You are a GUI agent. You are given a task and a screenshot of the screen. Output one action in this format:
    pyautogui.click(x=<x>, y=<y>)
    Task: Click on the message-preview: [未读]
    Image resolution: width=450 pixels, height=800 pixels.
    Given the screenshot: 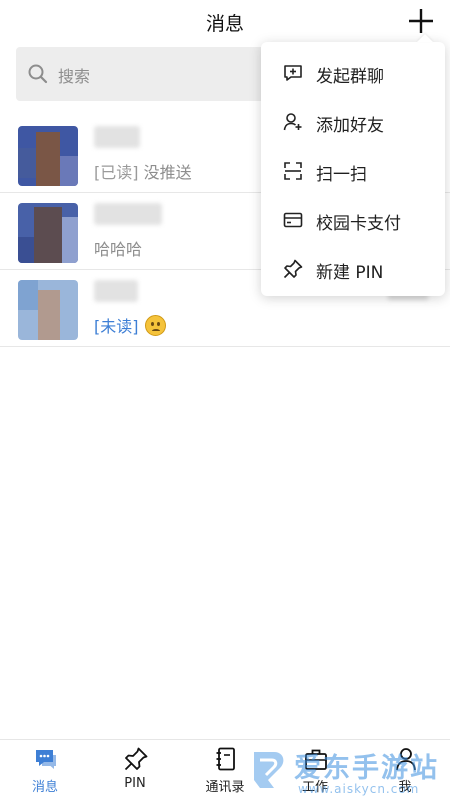 What is the action you would take?
    pyautogui.click(x=130, y=325)
    